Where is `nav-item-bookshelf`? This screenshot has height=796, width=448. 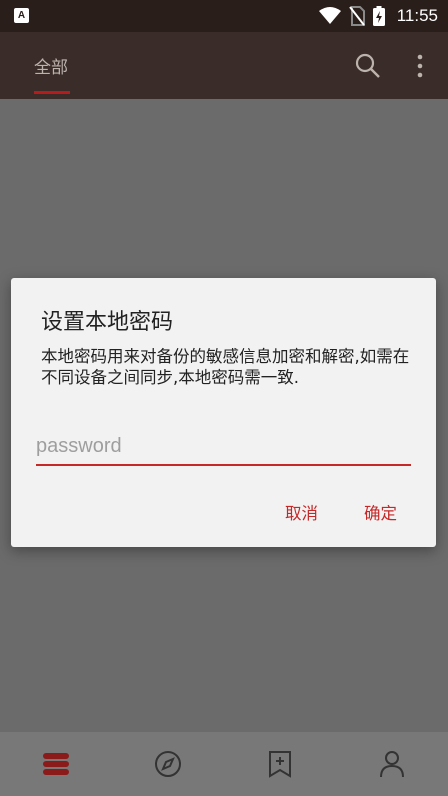 nav-item-bookshelf is located at coordinates (56, 764).